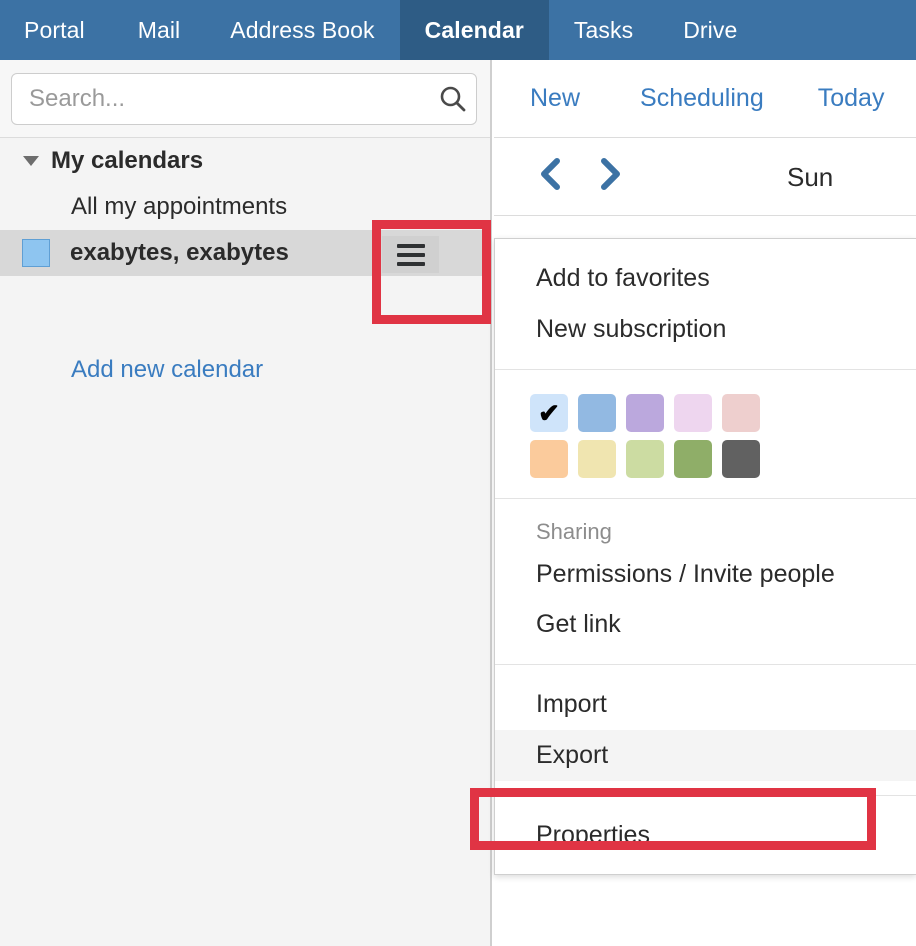 Image resolution: width=916 pixels, height=946 pixels. I want to click on nav-tab-address-book: Address Book, so click(302, 30).